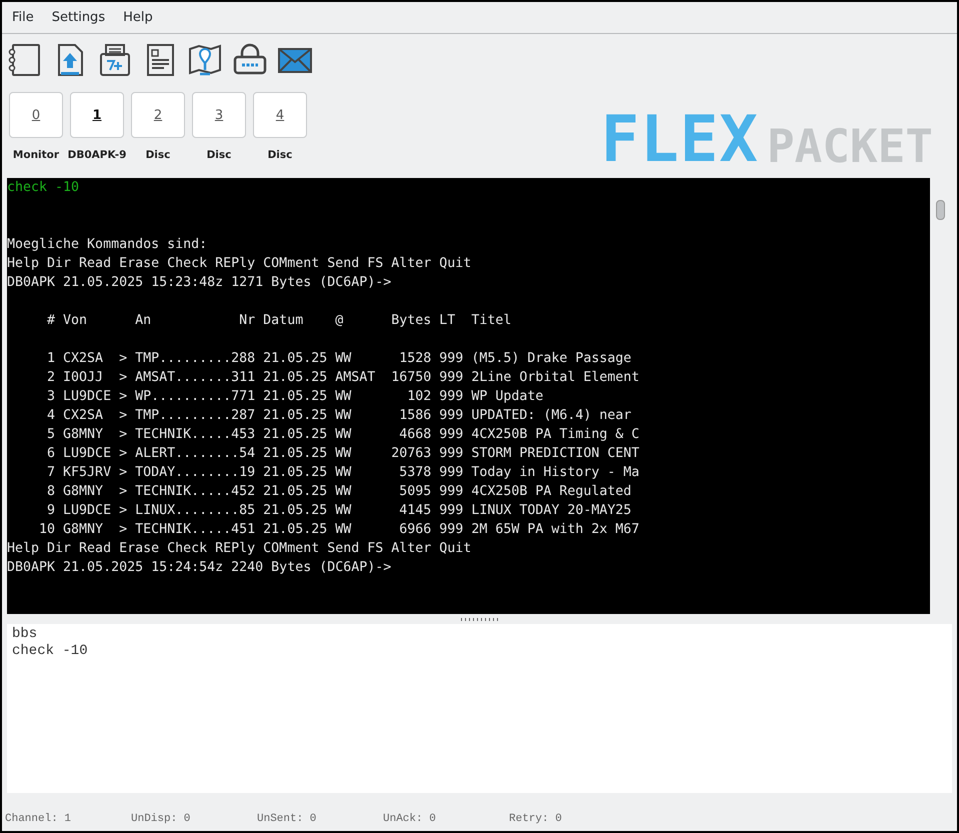  What do you see at coordinates (339, 511) in the screenshot?
I see `terminal-line: 9 LU9DCE > LINUX........85 21.05.25 WW 4145 999 LINUX TODAY 20-MAY25` at bounding box center [339, 511].